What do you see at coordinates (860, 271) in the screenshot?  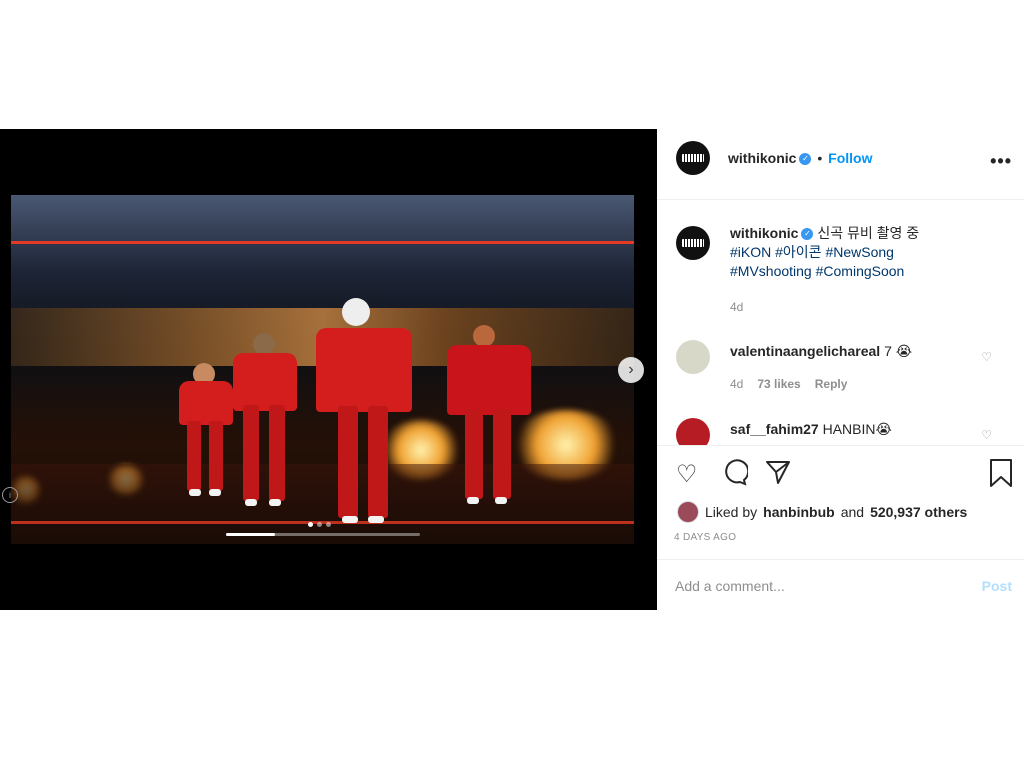 I see `hashtag: #ComingSoon` at bounding box center [860, 271].